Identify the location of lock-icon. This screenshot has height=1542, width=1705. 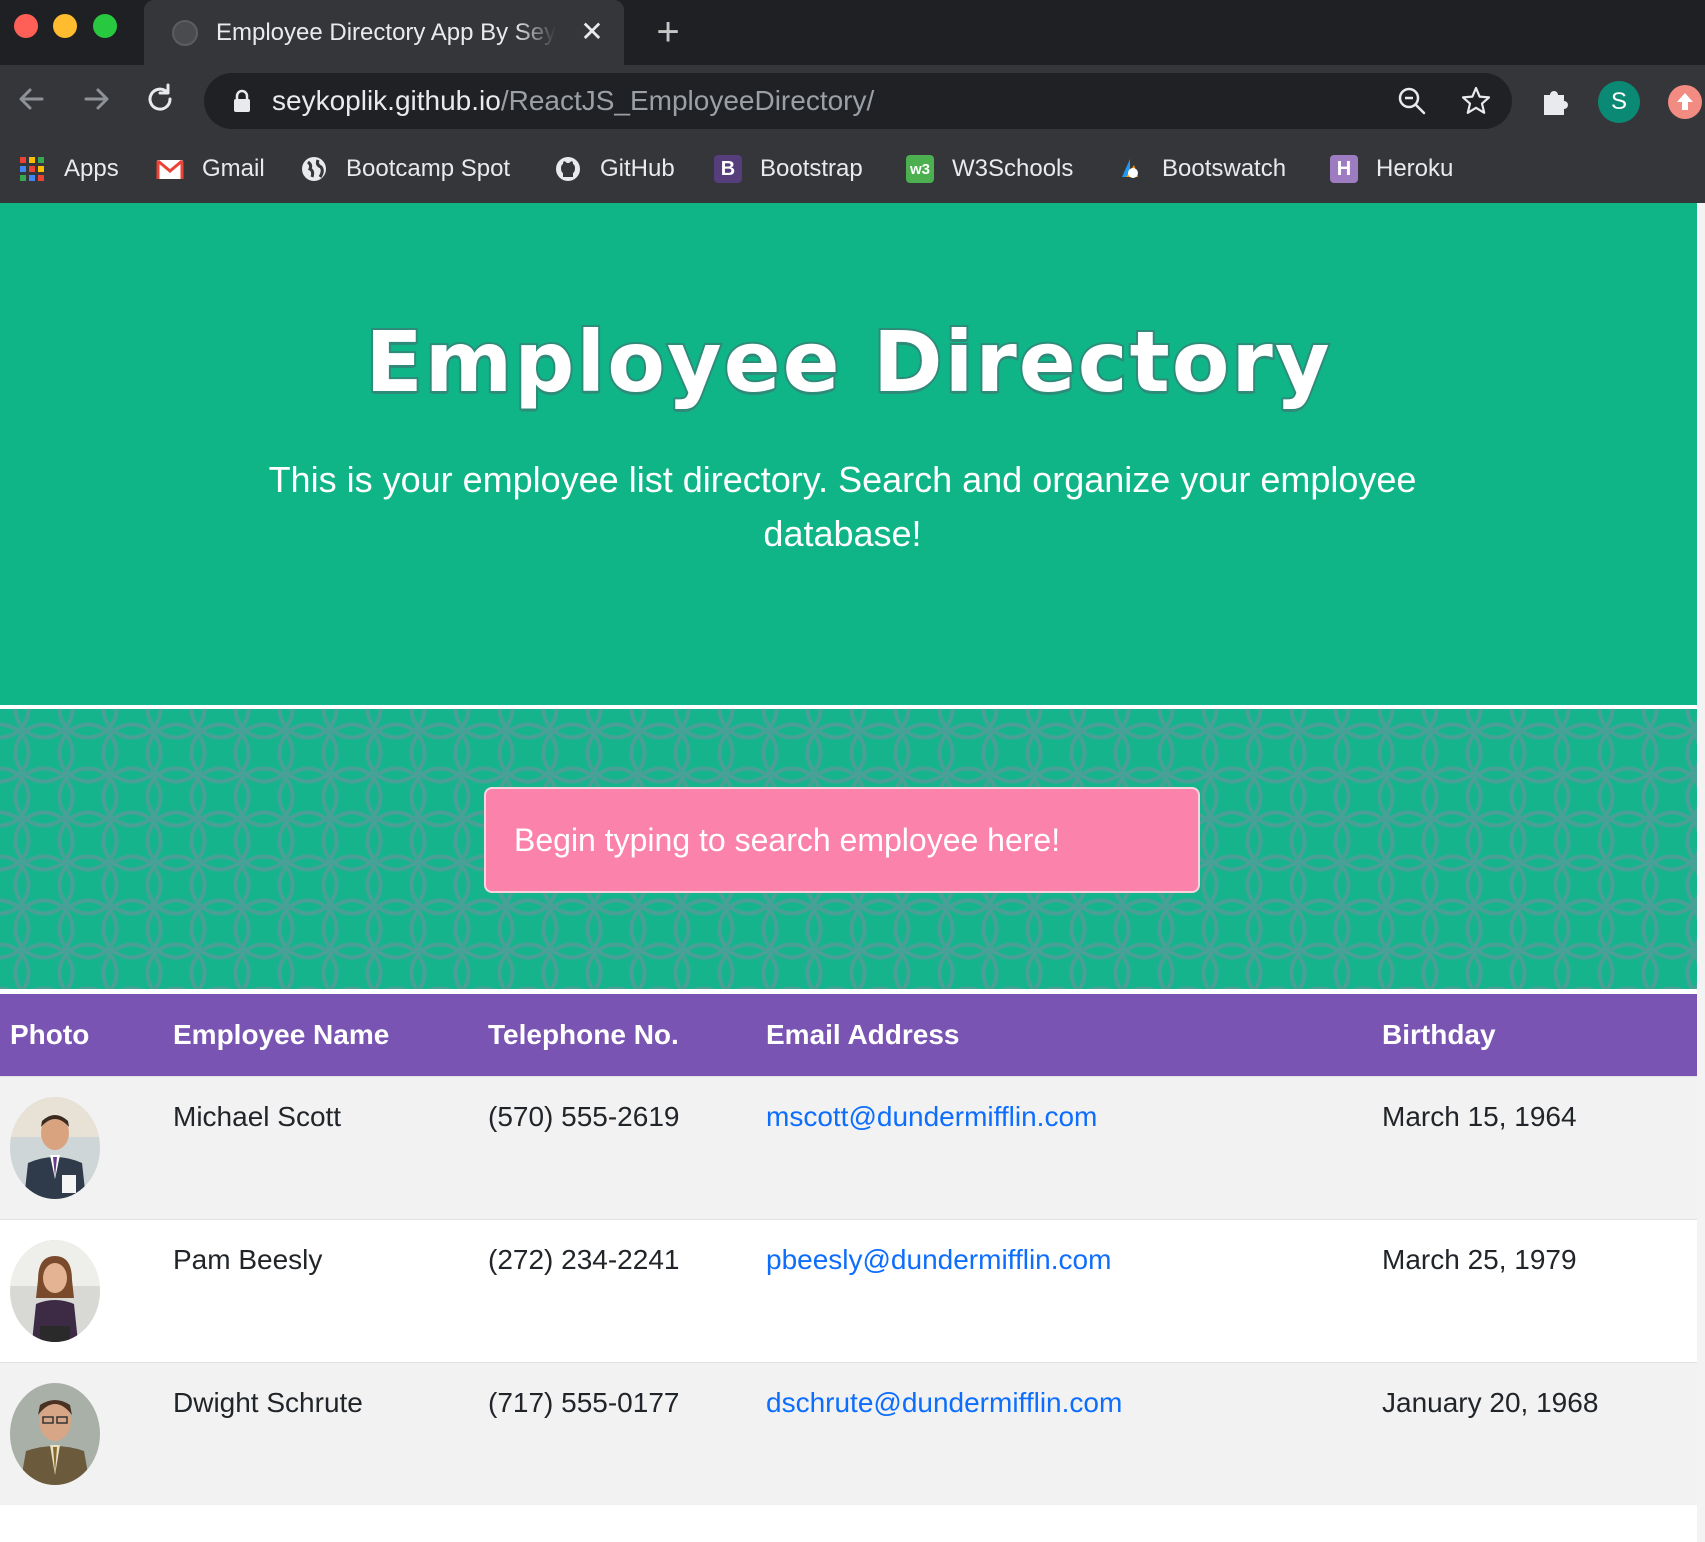
(242, 101).